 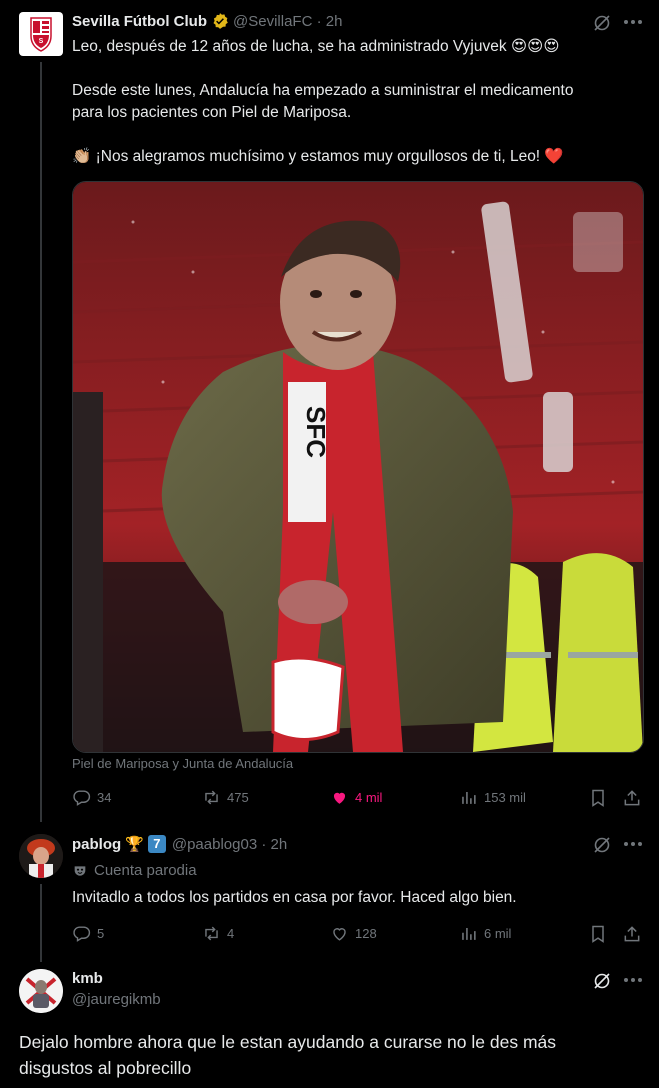 I want to click on repost-button: 4, so click(x=218, y=933).